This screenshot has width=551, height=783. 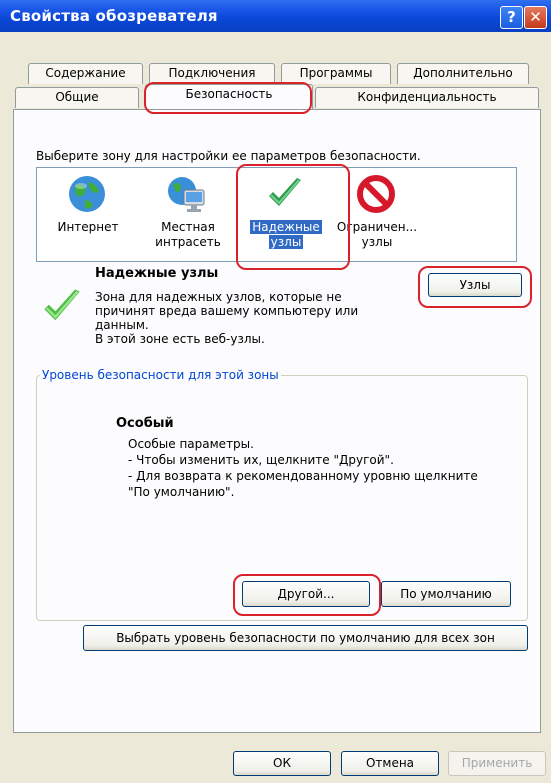 What do you see at coordinates (282, 763) in the screenshot?
I see `ok-button: ОК` at bounding box center [282, 763].